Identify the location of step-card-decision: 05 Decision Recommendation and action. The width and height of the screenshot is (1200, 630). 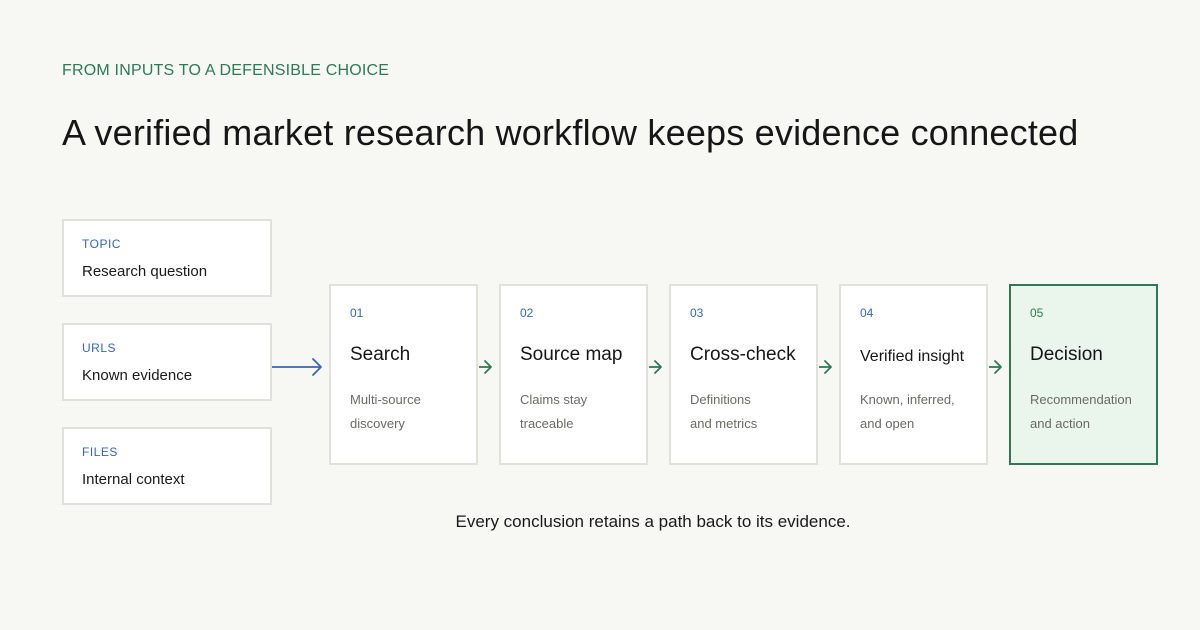
(1083, 374).